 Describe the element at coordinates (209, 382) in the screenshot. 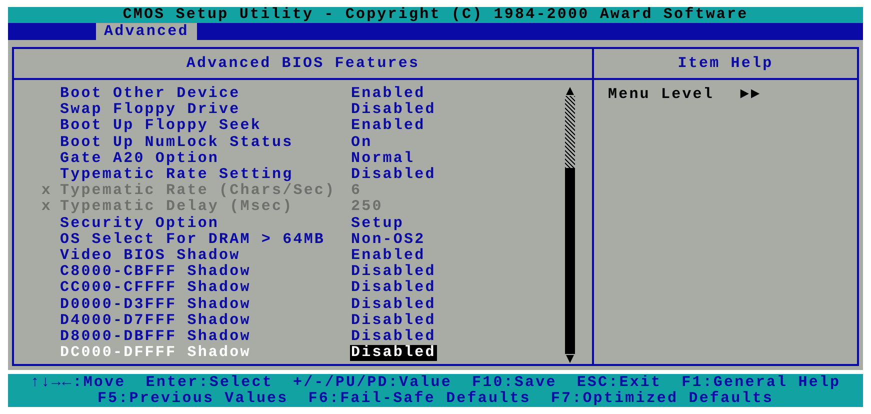

I see `key-hint: Enter:Select` at that location.